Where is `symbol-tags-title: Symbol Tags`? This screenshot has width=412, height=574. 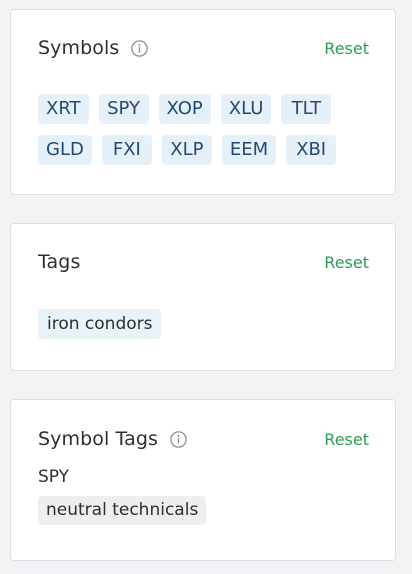 symbol-tags-title: Symbol Tags is located at coordinates (98, 439).